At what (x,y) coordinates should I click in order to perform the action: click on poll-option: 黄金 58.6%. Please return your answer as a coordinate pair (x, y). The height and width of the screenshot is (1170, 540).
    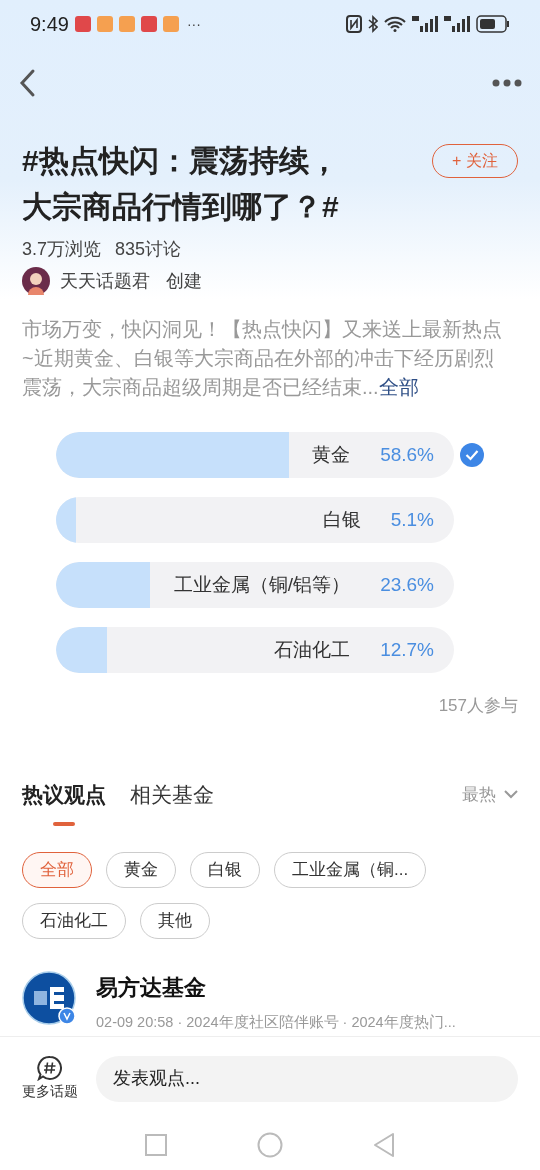
    Looking at the image, I should click on (255, 455).